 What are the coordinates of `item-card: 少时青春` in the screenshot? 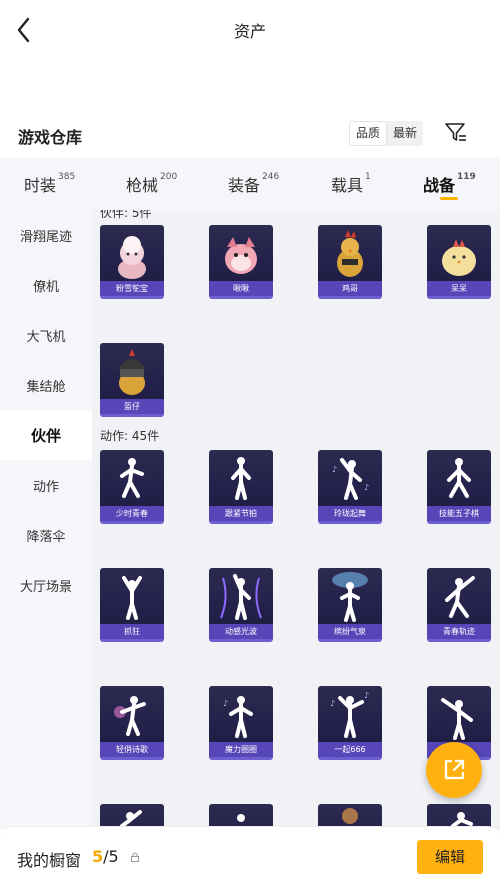 It's located at (132, 487).